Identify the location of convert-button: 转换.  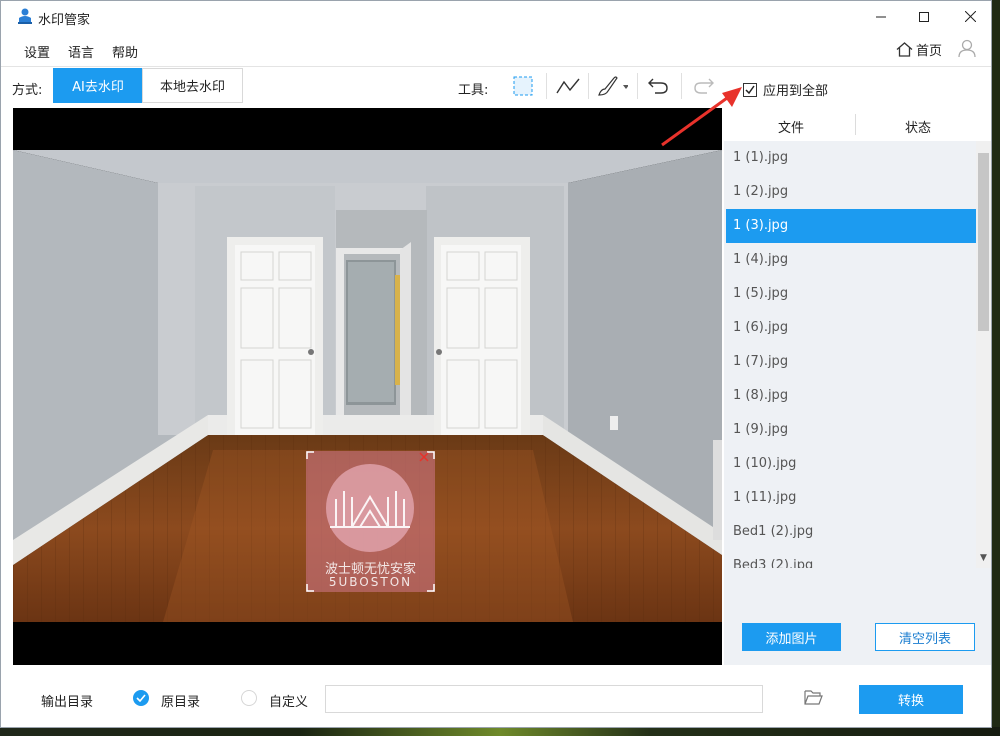
(911, 699).